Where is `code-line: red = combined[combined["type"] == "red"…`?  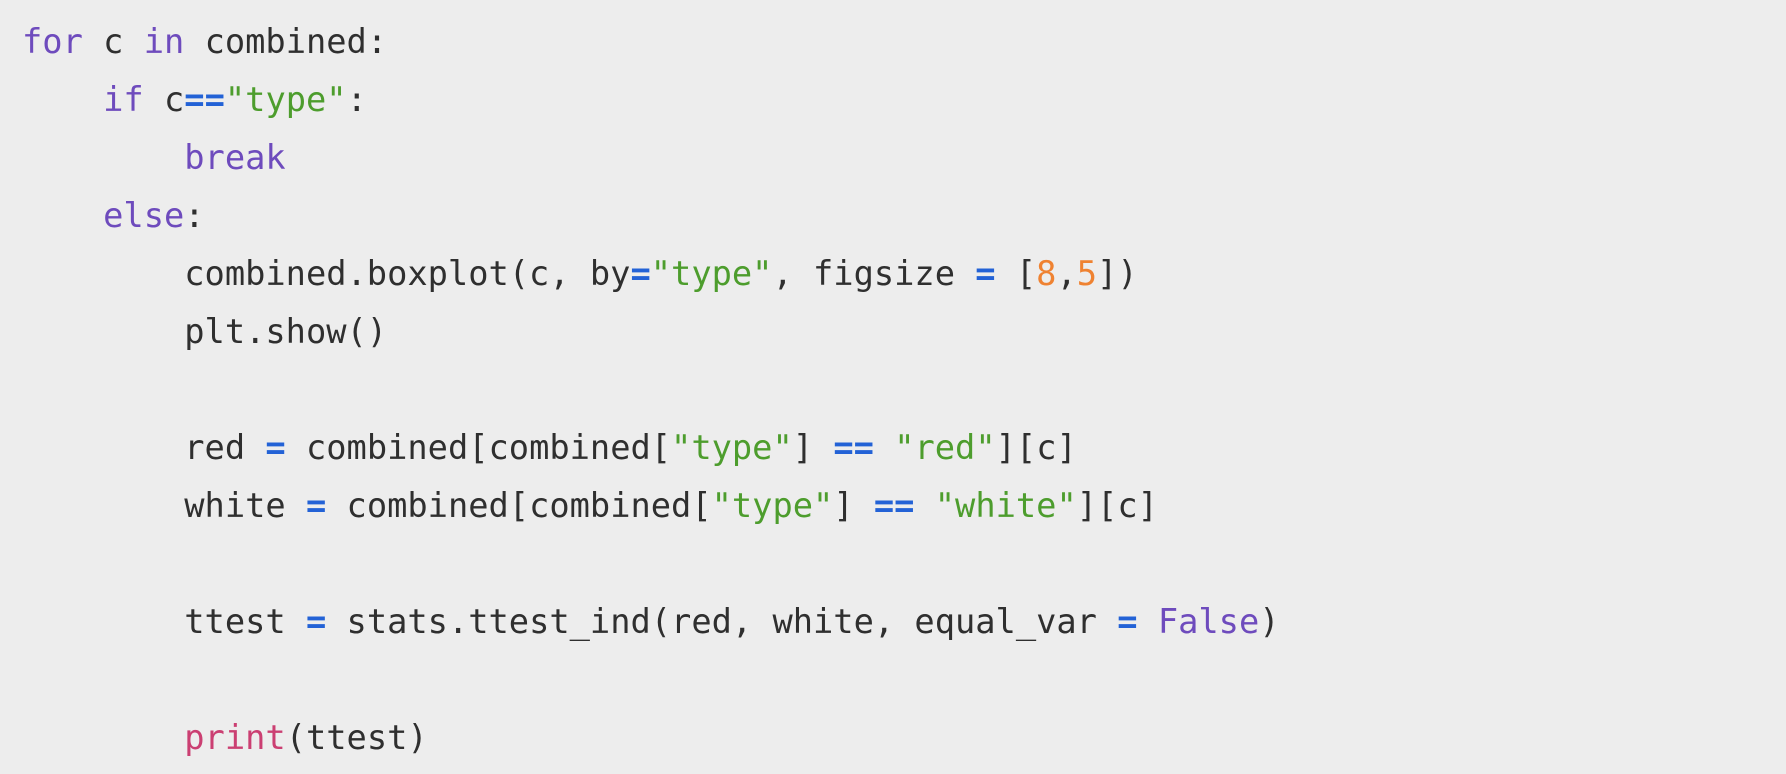
code-line: red = combined[combined["type"] == "red"… is located at coordinates (904, 448).